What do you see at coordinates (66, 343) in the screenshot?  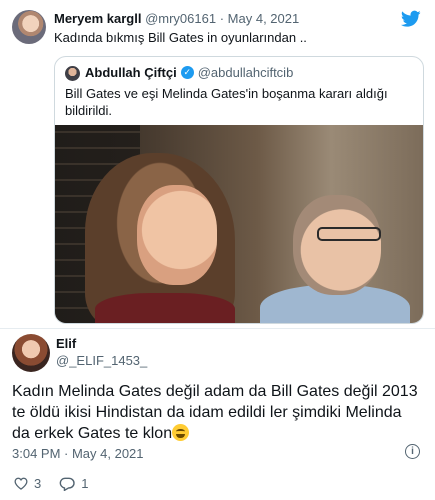 I see `reply-author-name: Elif` at bounding box center [66, 343].